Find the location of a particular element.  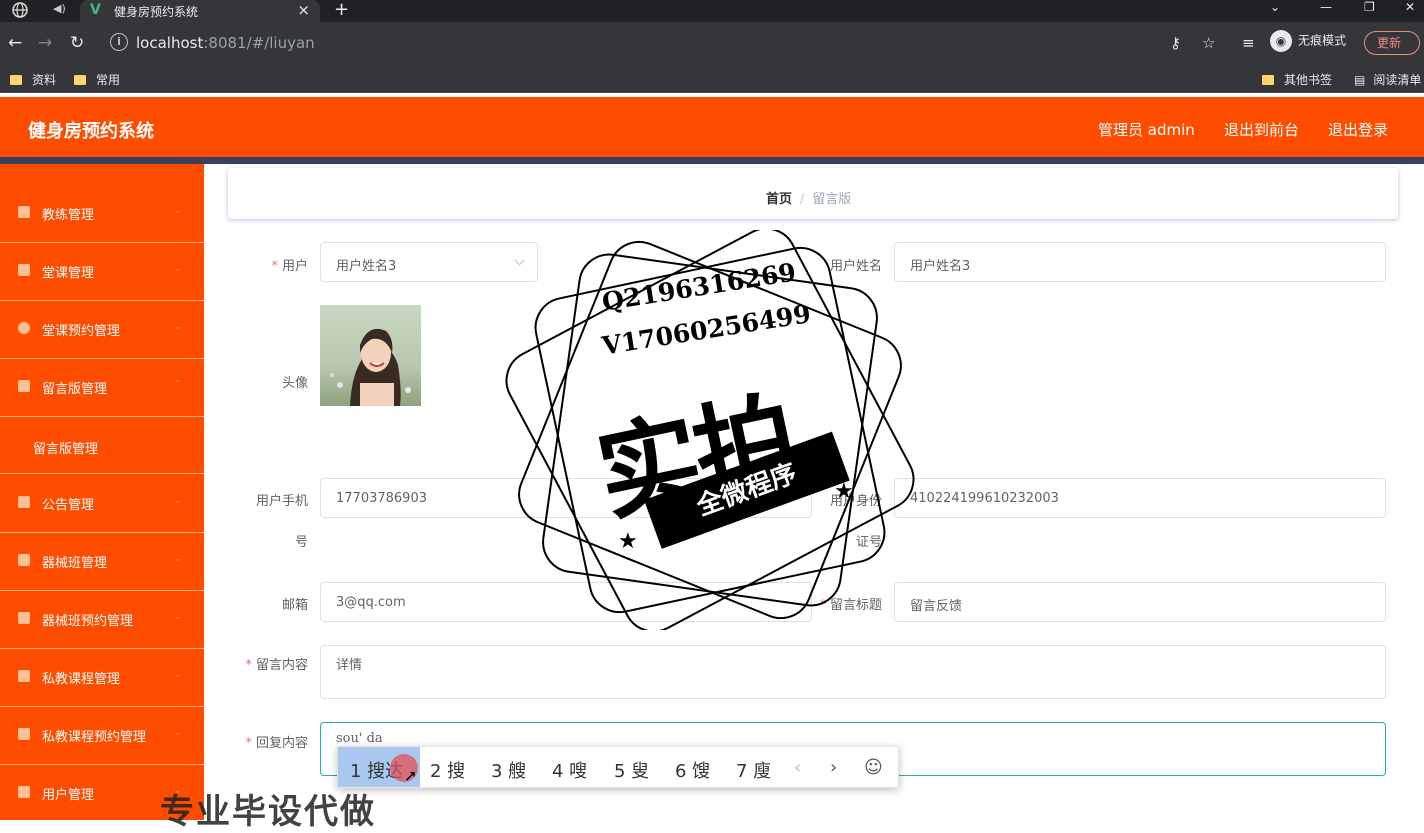

sidebar-item-label: 教练管理 is located at coordinates (68, 215).